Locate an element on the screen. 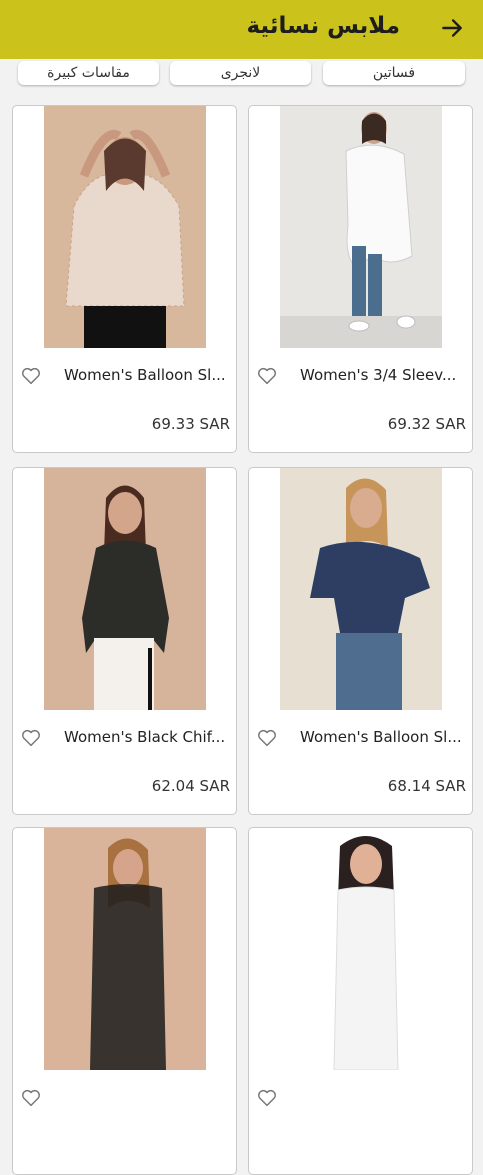  product-card: Women's 3/4 Sleev... 69.32 SAR is located at coordinates (360, 279).